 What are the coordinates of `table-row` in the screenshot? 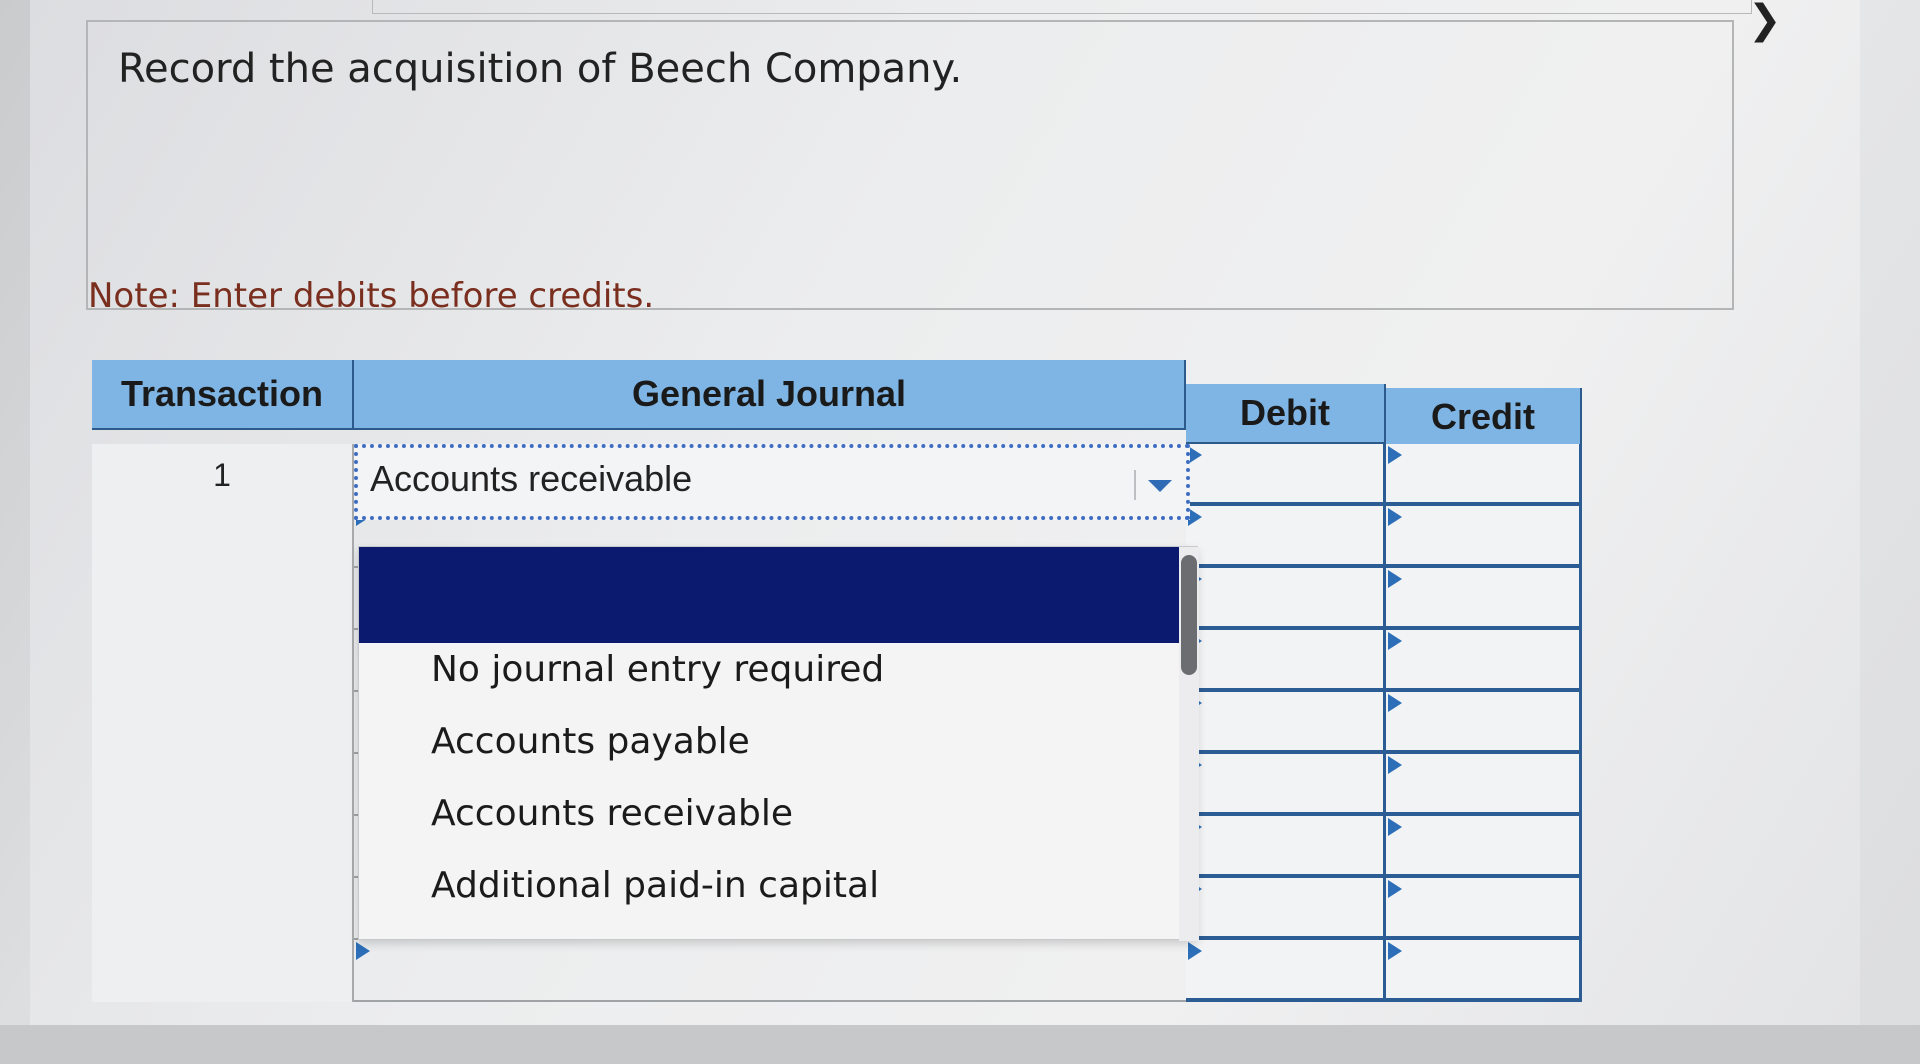 It's located at (837, 971).